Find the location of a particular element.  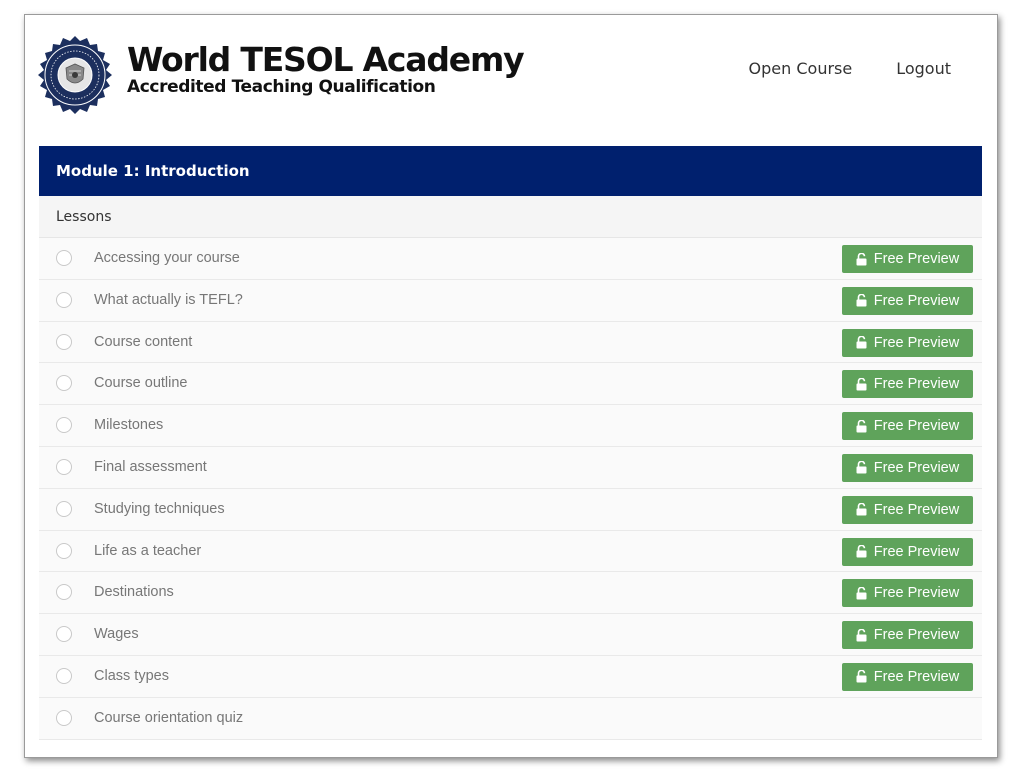

lesson-row: Studying techniques Free Preview is located at coordinates (510, 509).